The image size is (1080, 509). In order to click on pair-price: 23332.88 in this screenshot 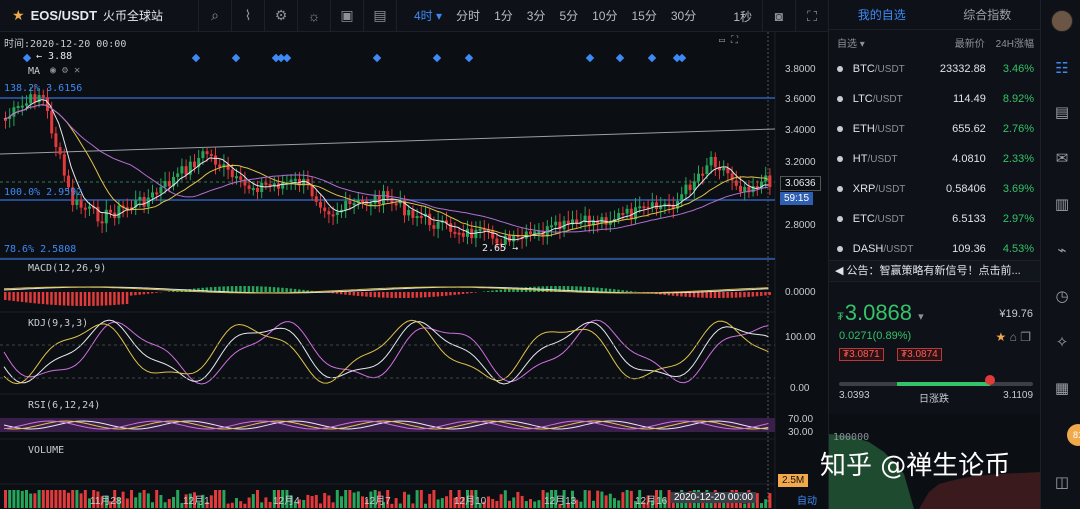, I will do `click(962, 69)`.